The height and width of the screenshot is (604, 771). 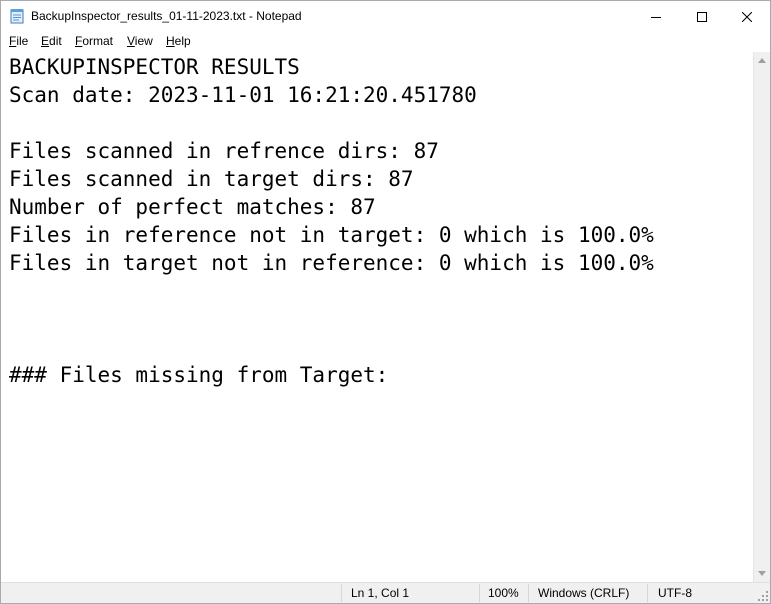 What do you see at coordinates (380, 593) in the screenshot?
I see `cursor-position: Ln 1, Col 1` at bounding box center [380, 593].